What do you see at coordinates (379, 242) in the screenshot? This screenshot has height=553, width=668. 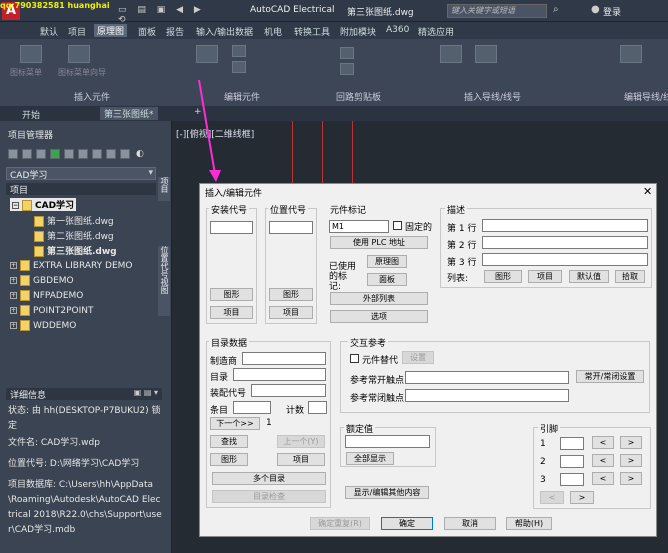 I see `use-plc-address-button: 使用 PLC 地址` at bounding box center [379, 242].